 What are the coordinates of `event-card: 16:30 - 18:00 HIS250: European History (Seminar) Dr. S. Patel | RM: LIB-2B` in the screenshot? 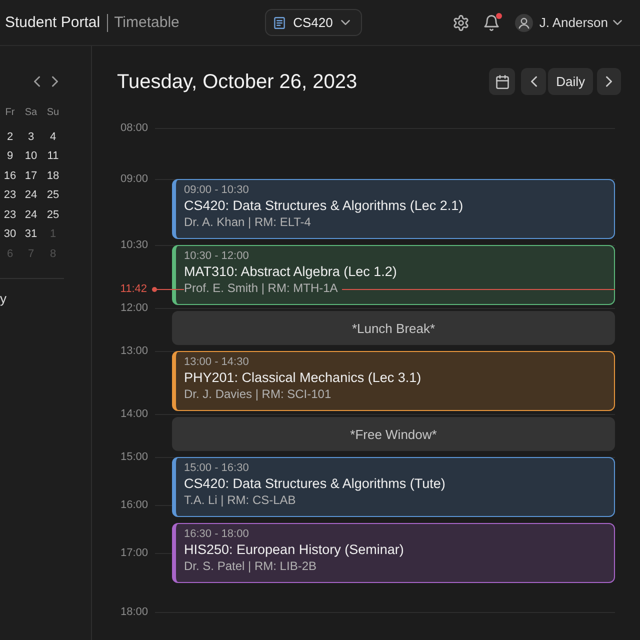 It's located at (393, 553).